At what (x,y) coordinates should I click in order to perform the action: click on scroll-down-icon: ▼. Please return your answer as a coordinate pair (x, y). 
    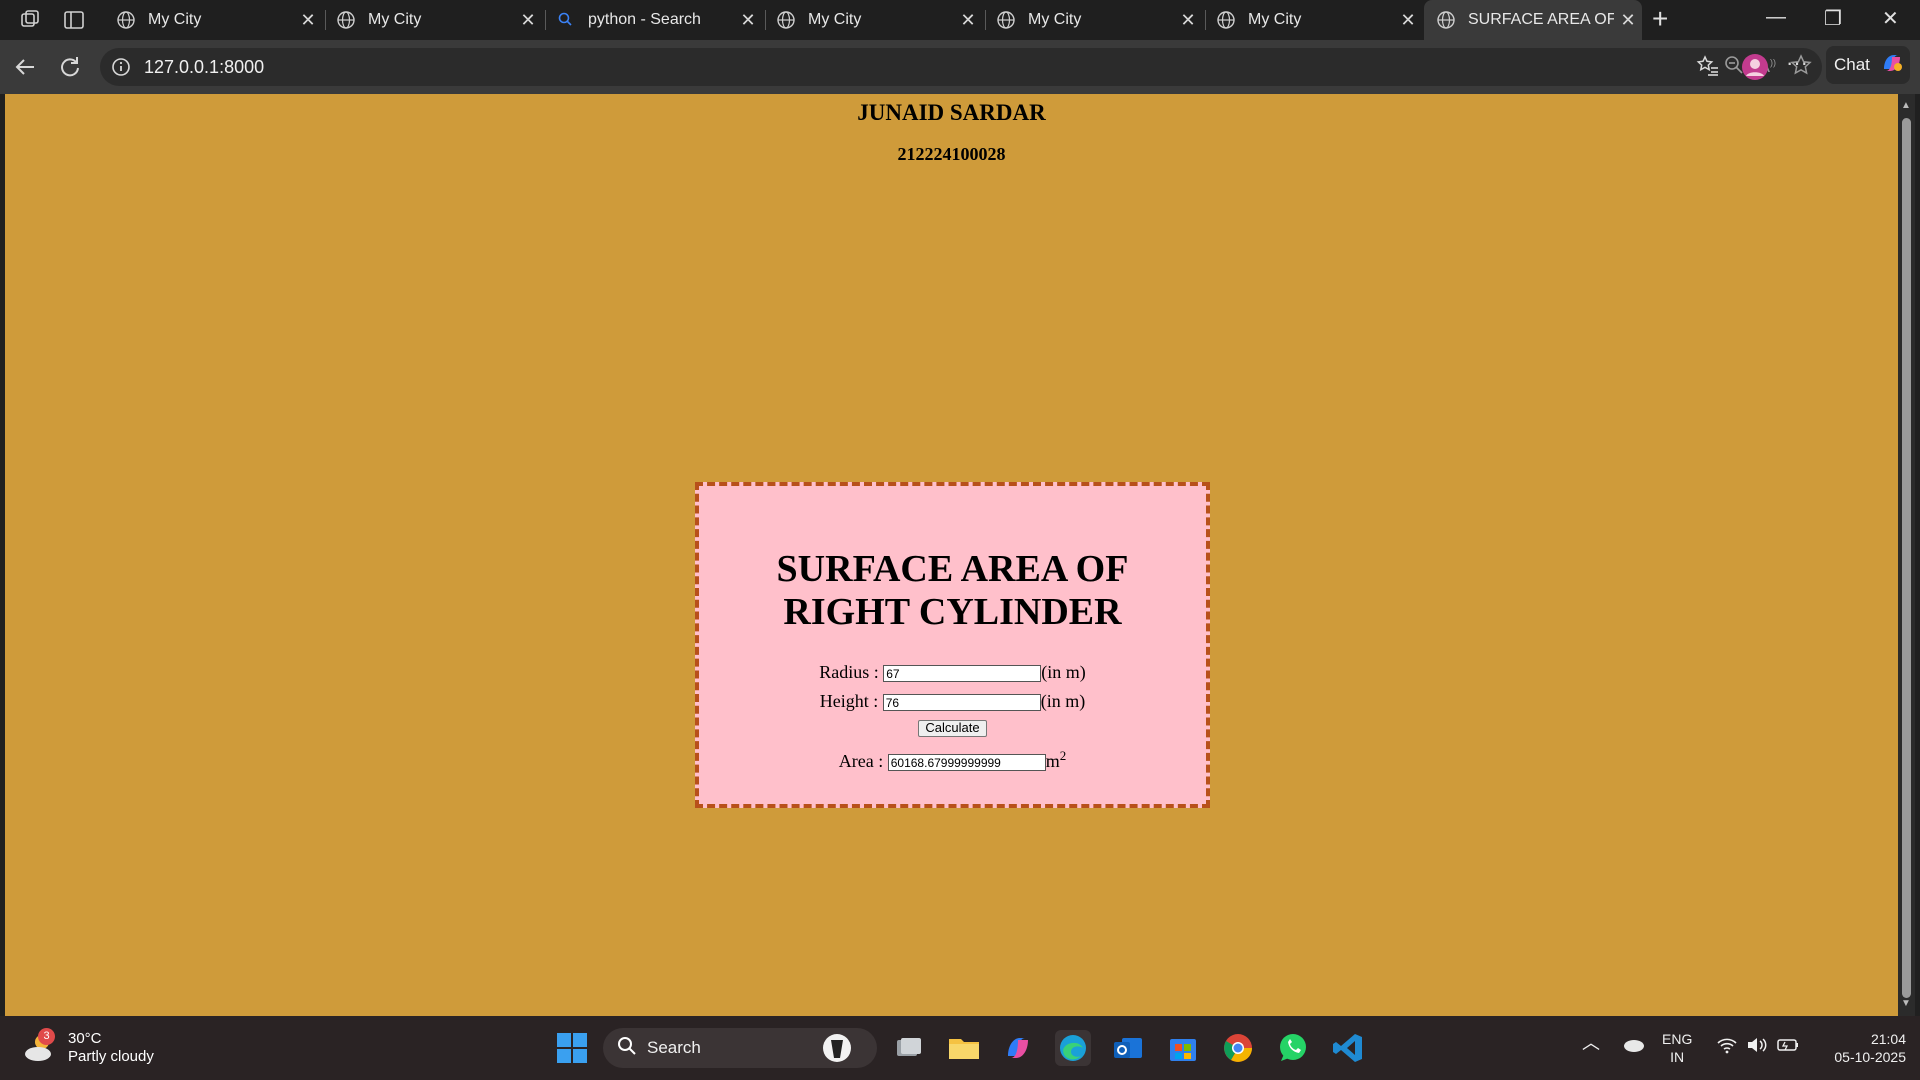
    Looking at the image, I should click on (1906, 1003).